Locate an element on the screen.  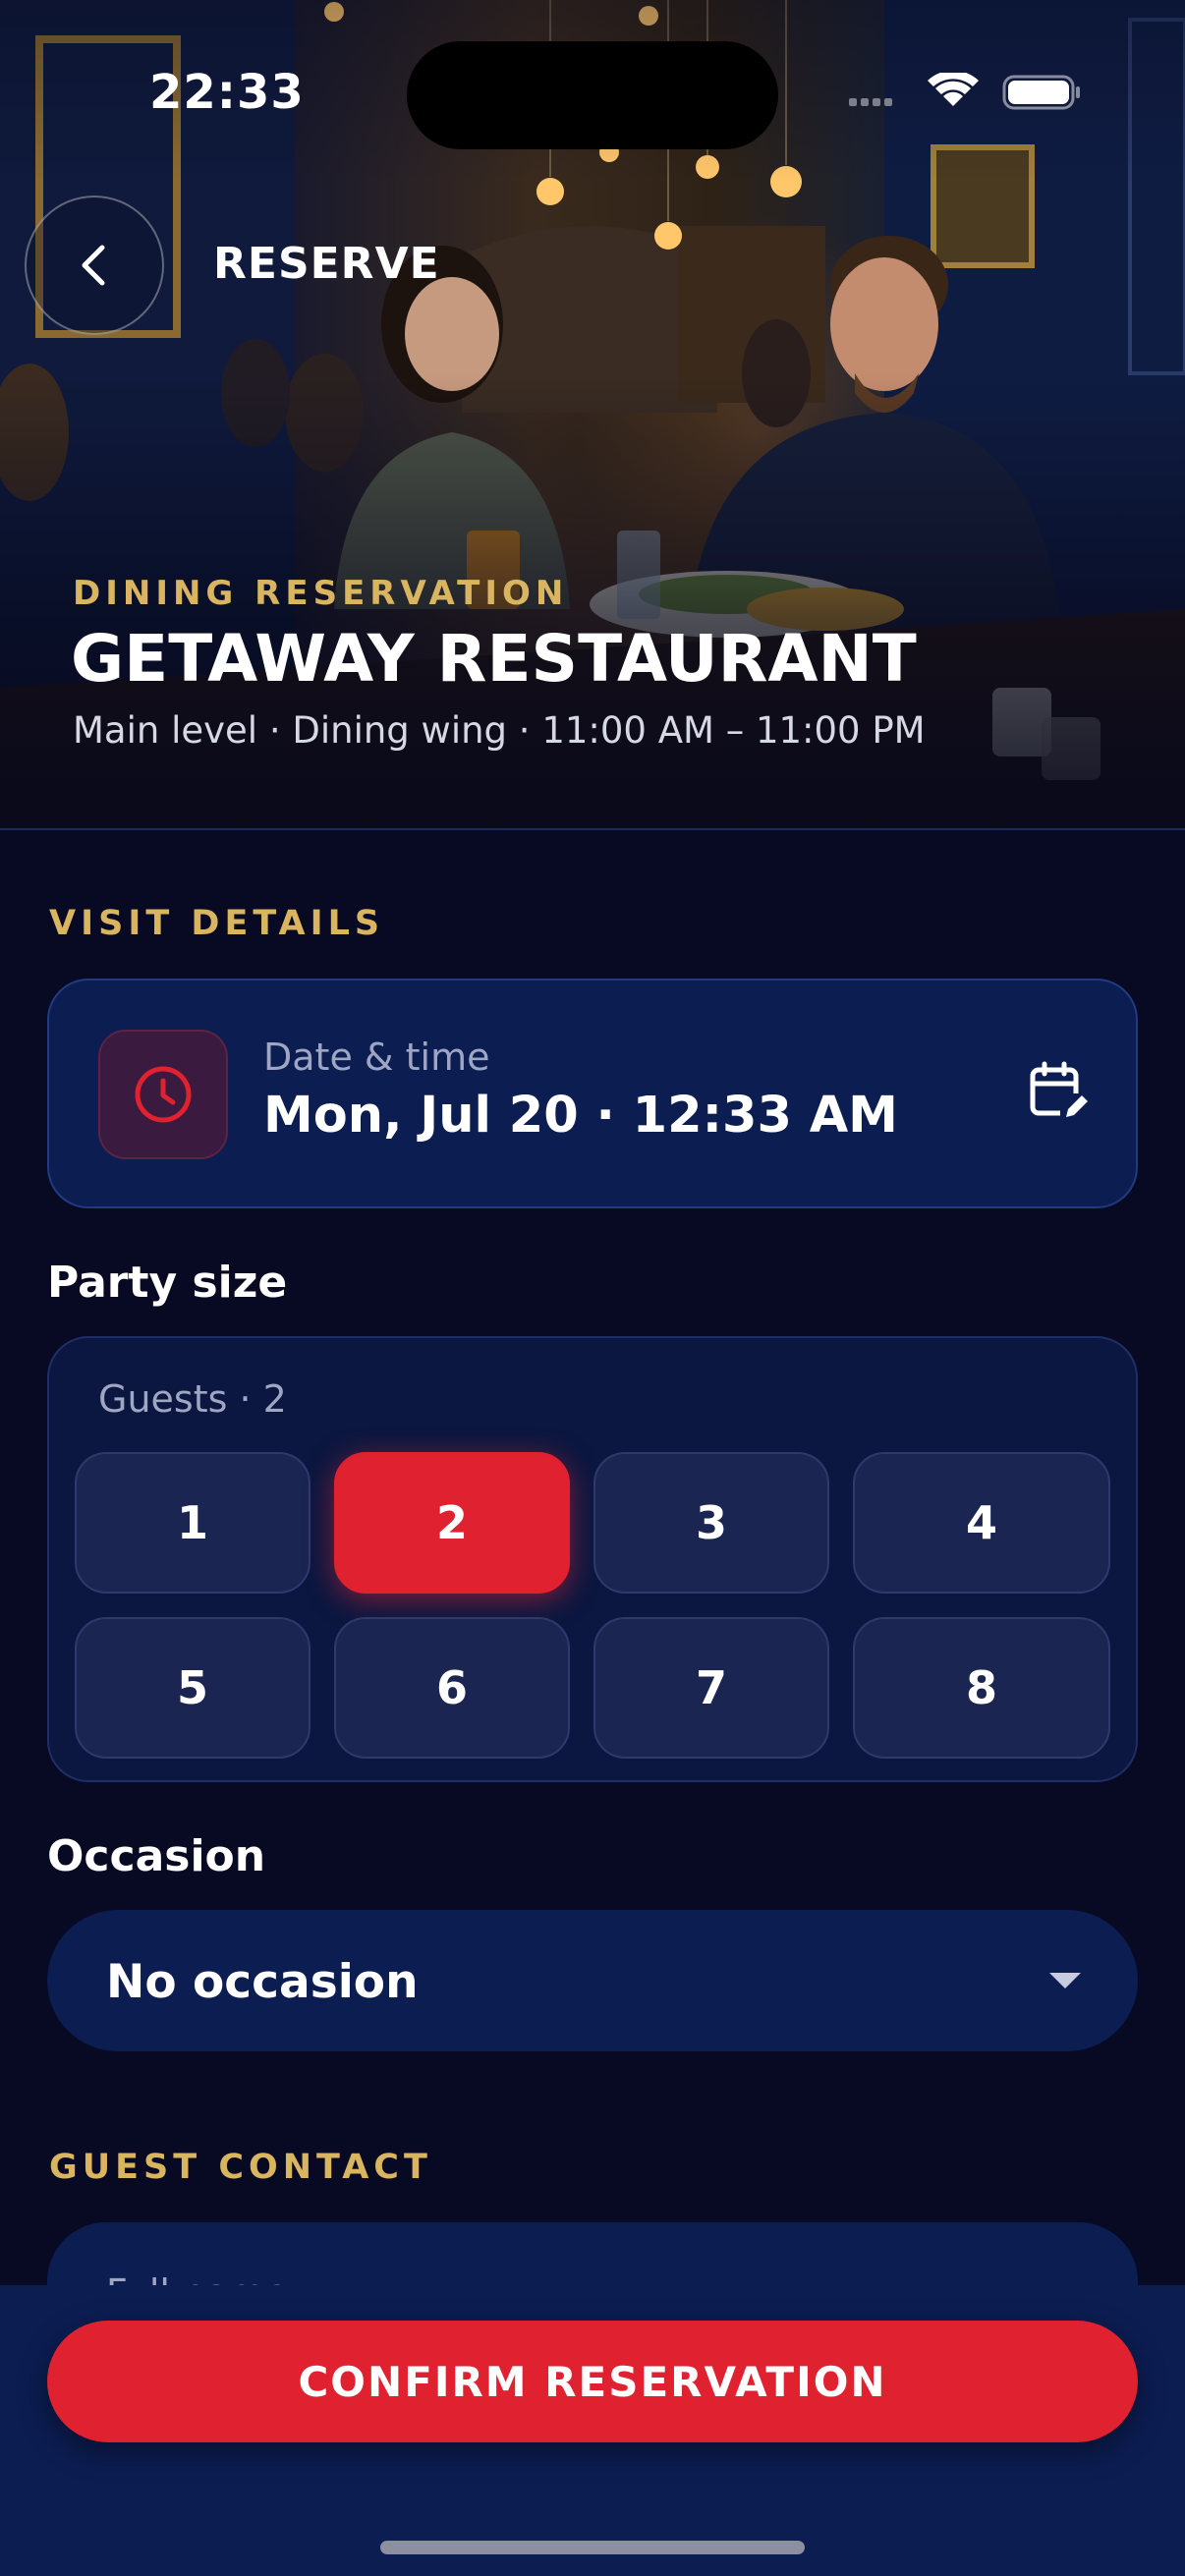
datetime-label: Date & time is located at coordinates (377, 1057).